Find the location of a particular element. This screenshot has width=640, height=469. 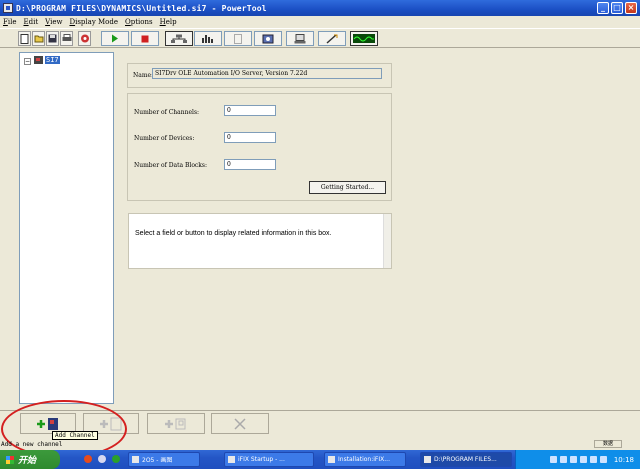

network-icon is located at coordinates (179, 38).